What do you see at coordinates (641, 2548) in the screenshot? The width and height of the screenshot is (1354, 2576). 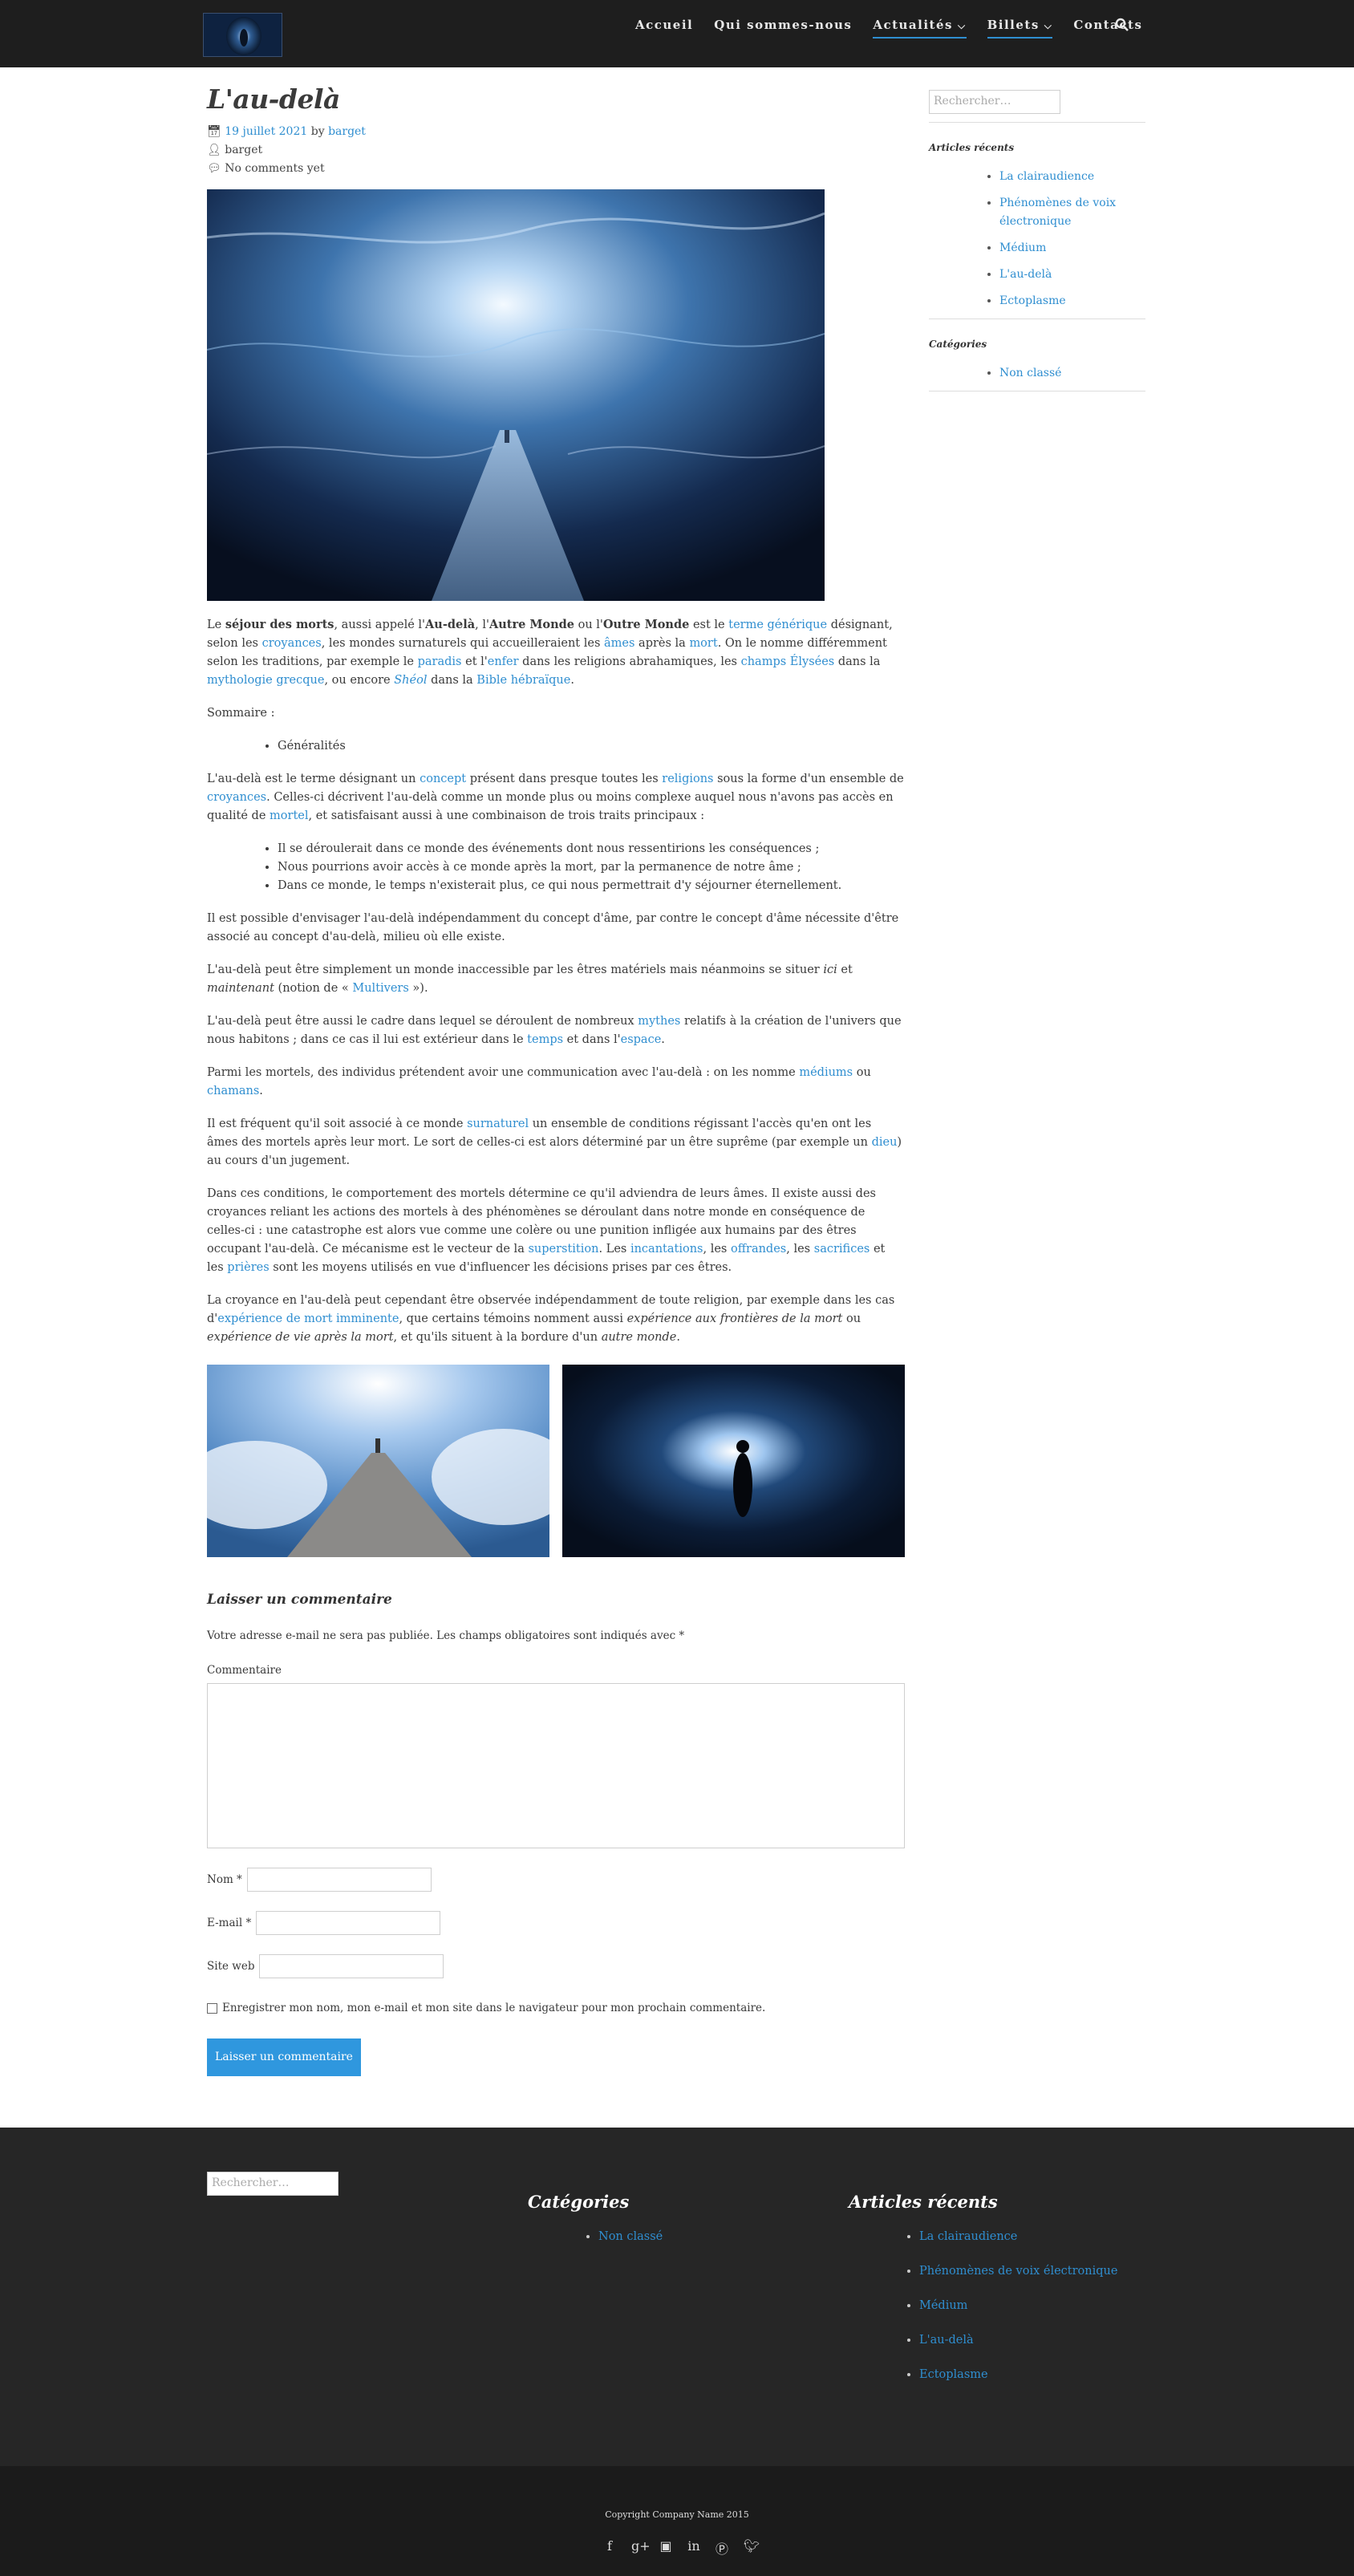 I see `google-plus-icon: g+` at bounding box center [641, 2548].